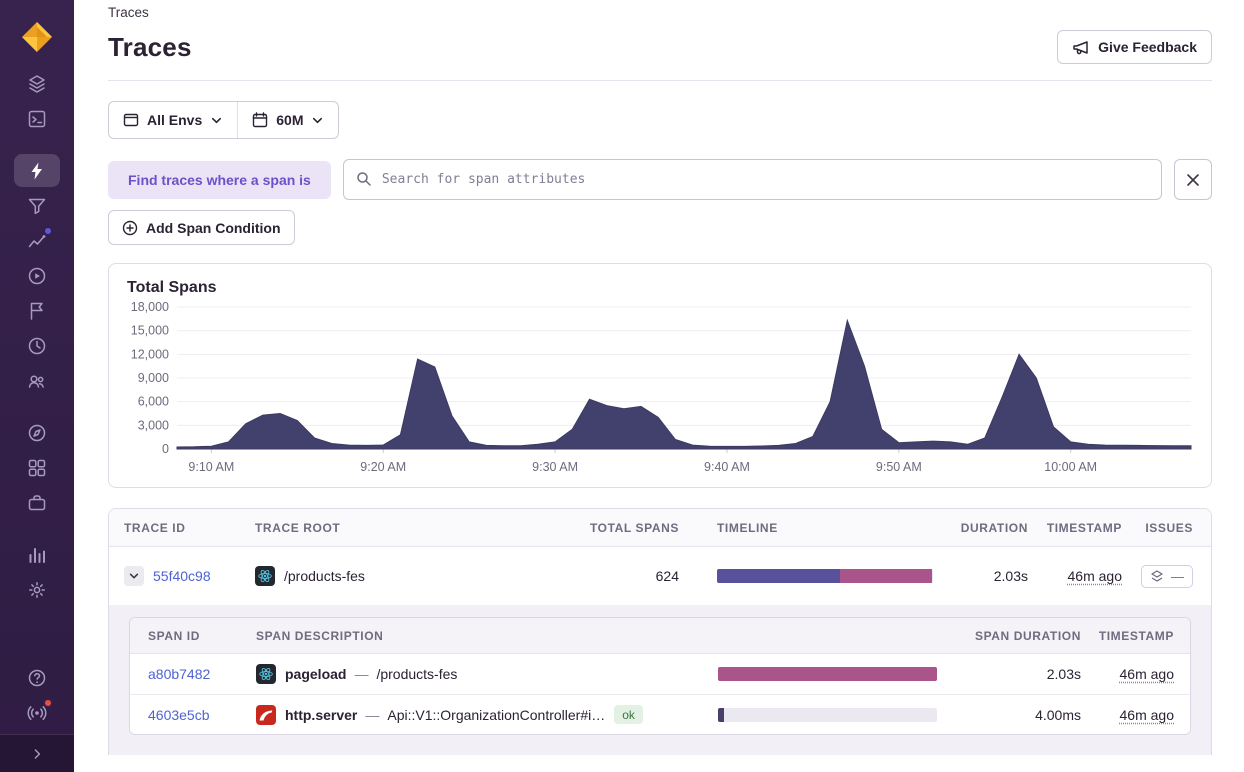 This screenshot has height=772, width=1244. I want to click on col-timestamp: TIMESTAMP, so click(1084, 527).